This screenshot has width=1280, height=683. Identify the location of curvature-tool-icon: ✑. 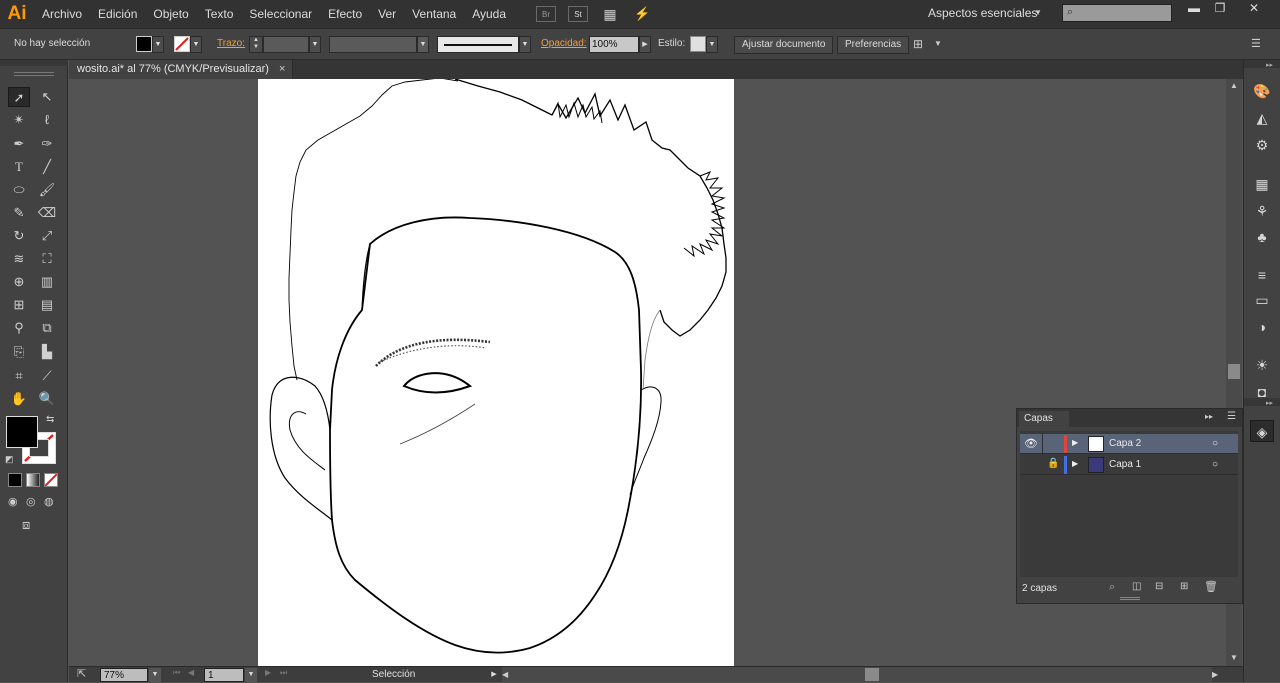
(47, 144).